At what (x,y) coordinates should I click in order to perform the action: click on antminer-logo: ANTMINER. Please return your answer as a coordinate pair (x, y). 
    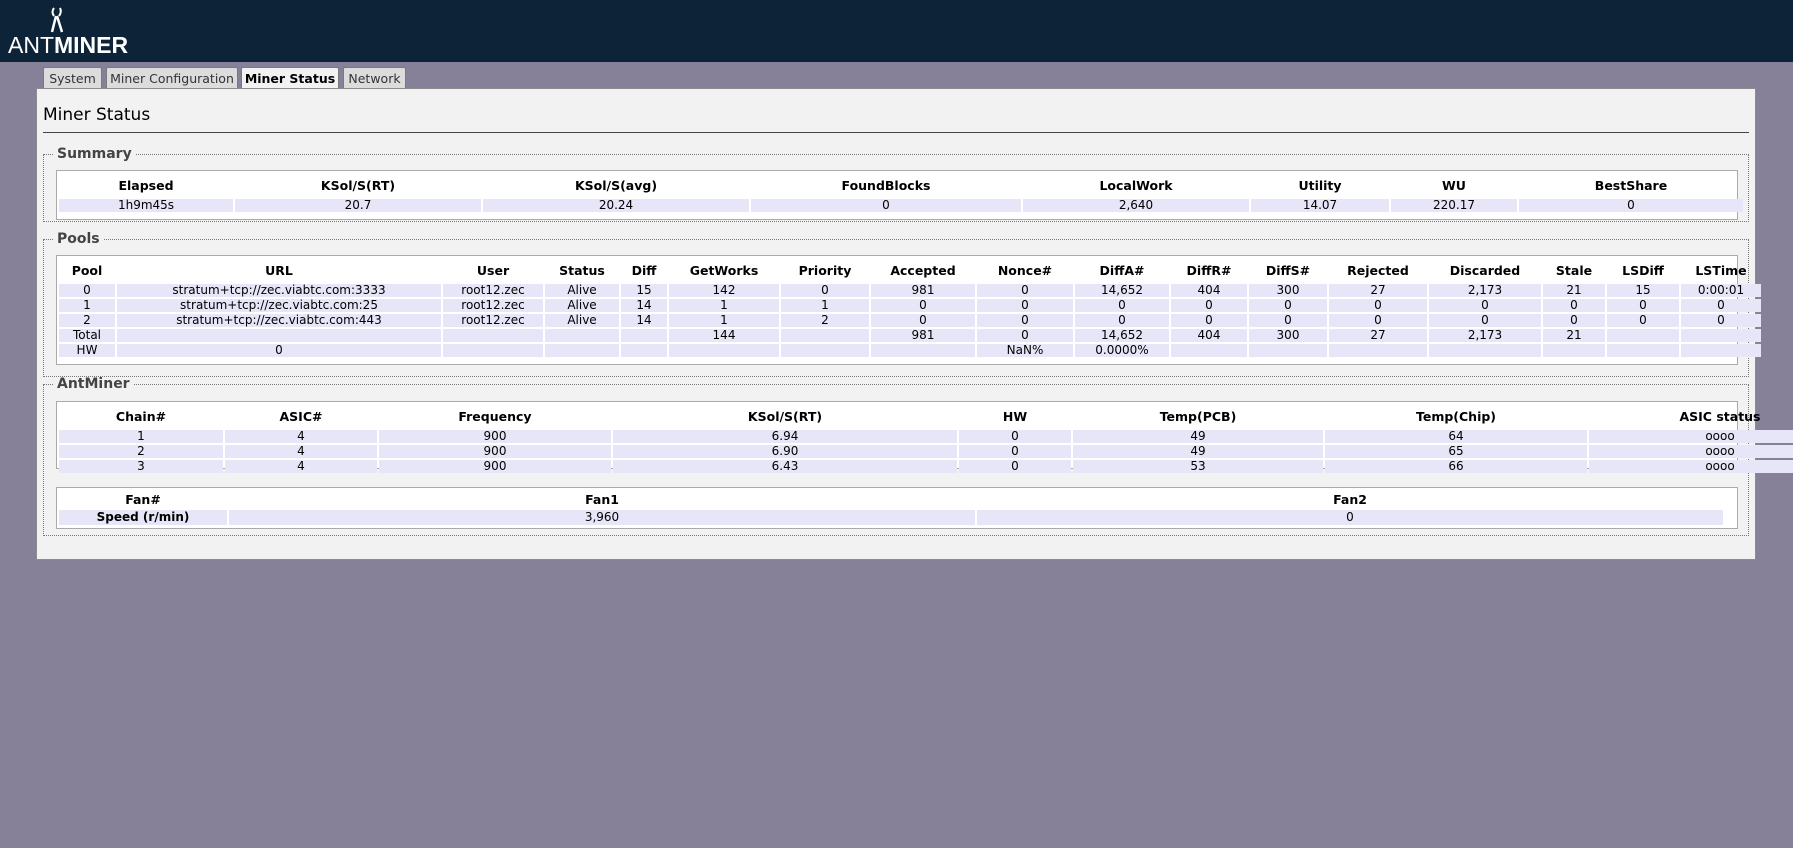
    Looking at the image, I should click on (68, 32).